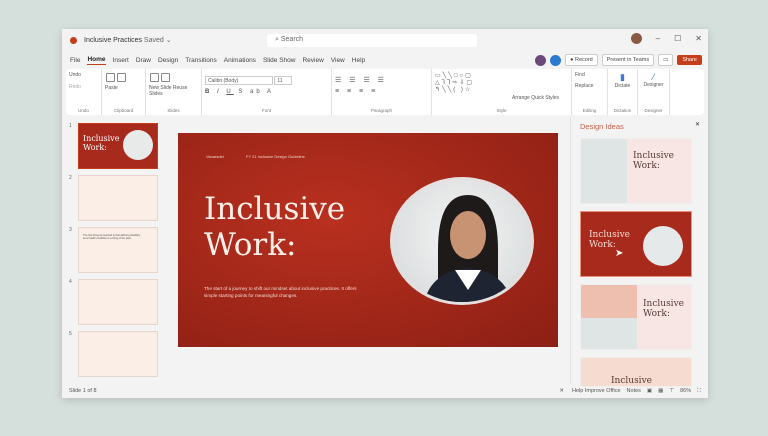 This screenshot has width=768, height=436. What do you see at coordinates (501, 110) in the screenshot?
I see `group-label: Style` at bounding box center [501, 110].